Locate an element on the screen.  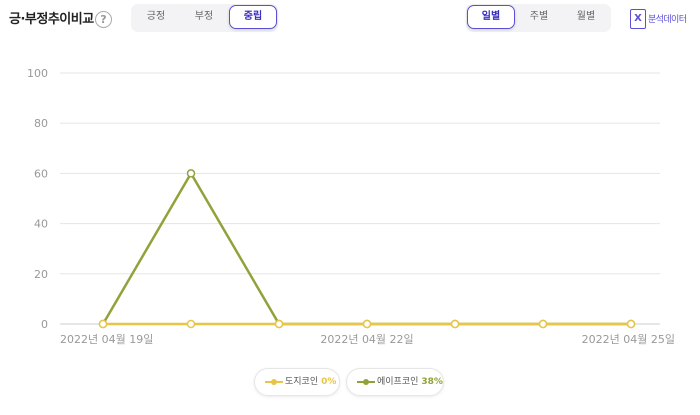
y-tick-label: 100 is located at coordinates (37, 73).